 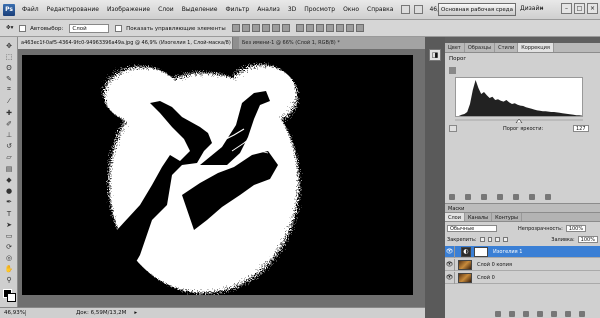 What do you see at coordinates (540, 314) in the screenshot?
I see `new-adjustment-icon` at bounding box center [540, 314].